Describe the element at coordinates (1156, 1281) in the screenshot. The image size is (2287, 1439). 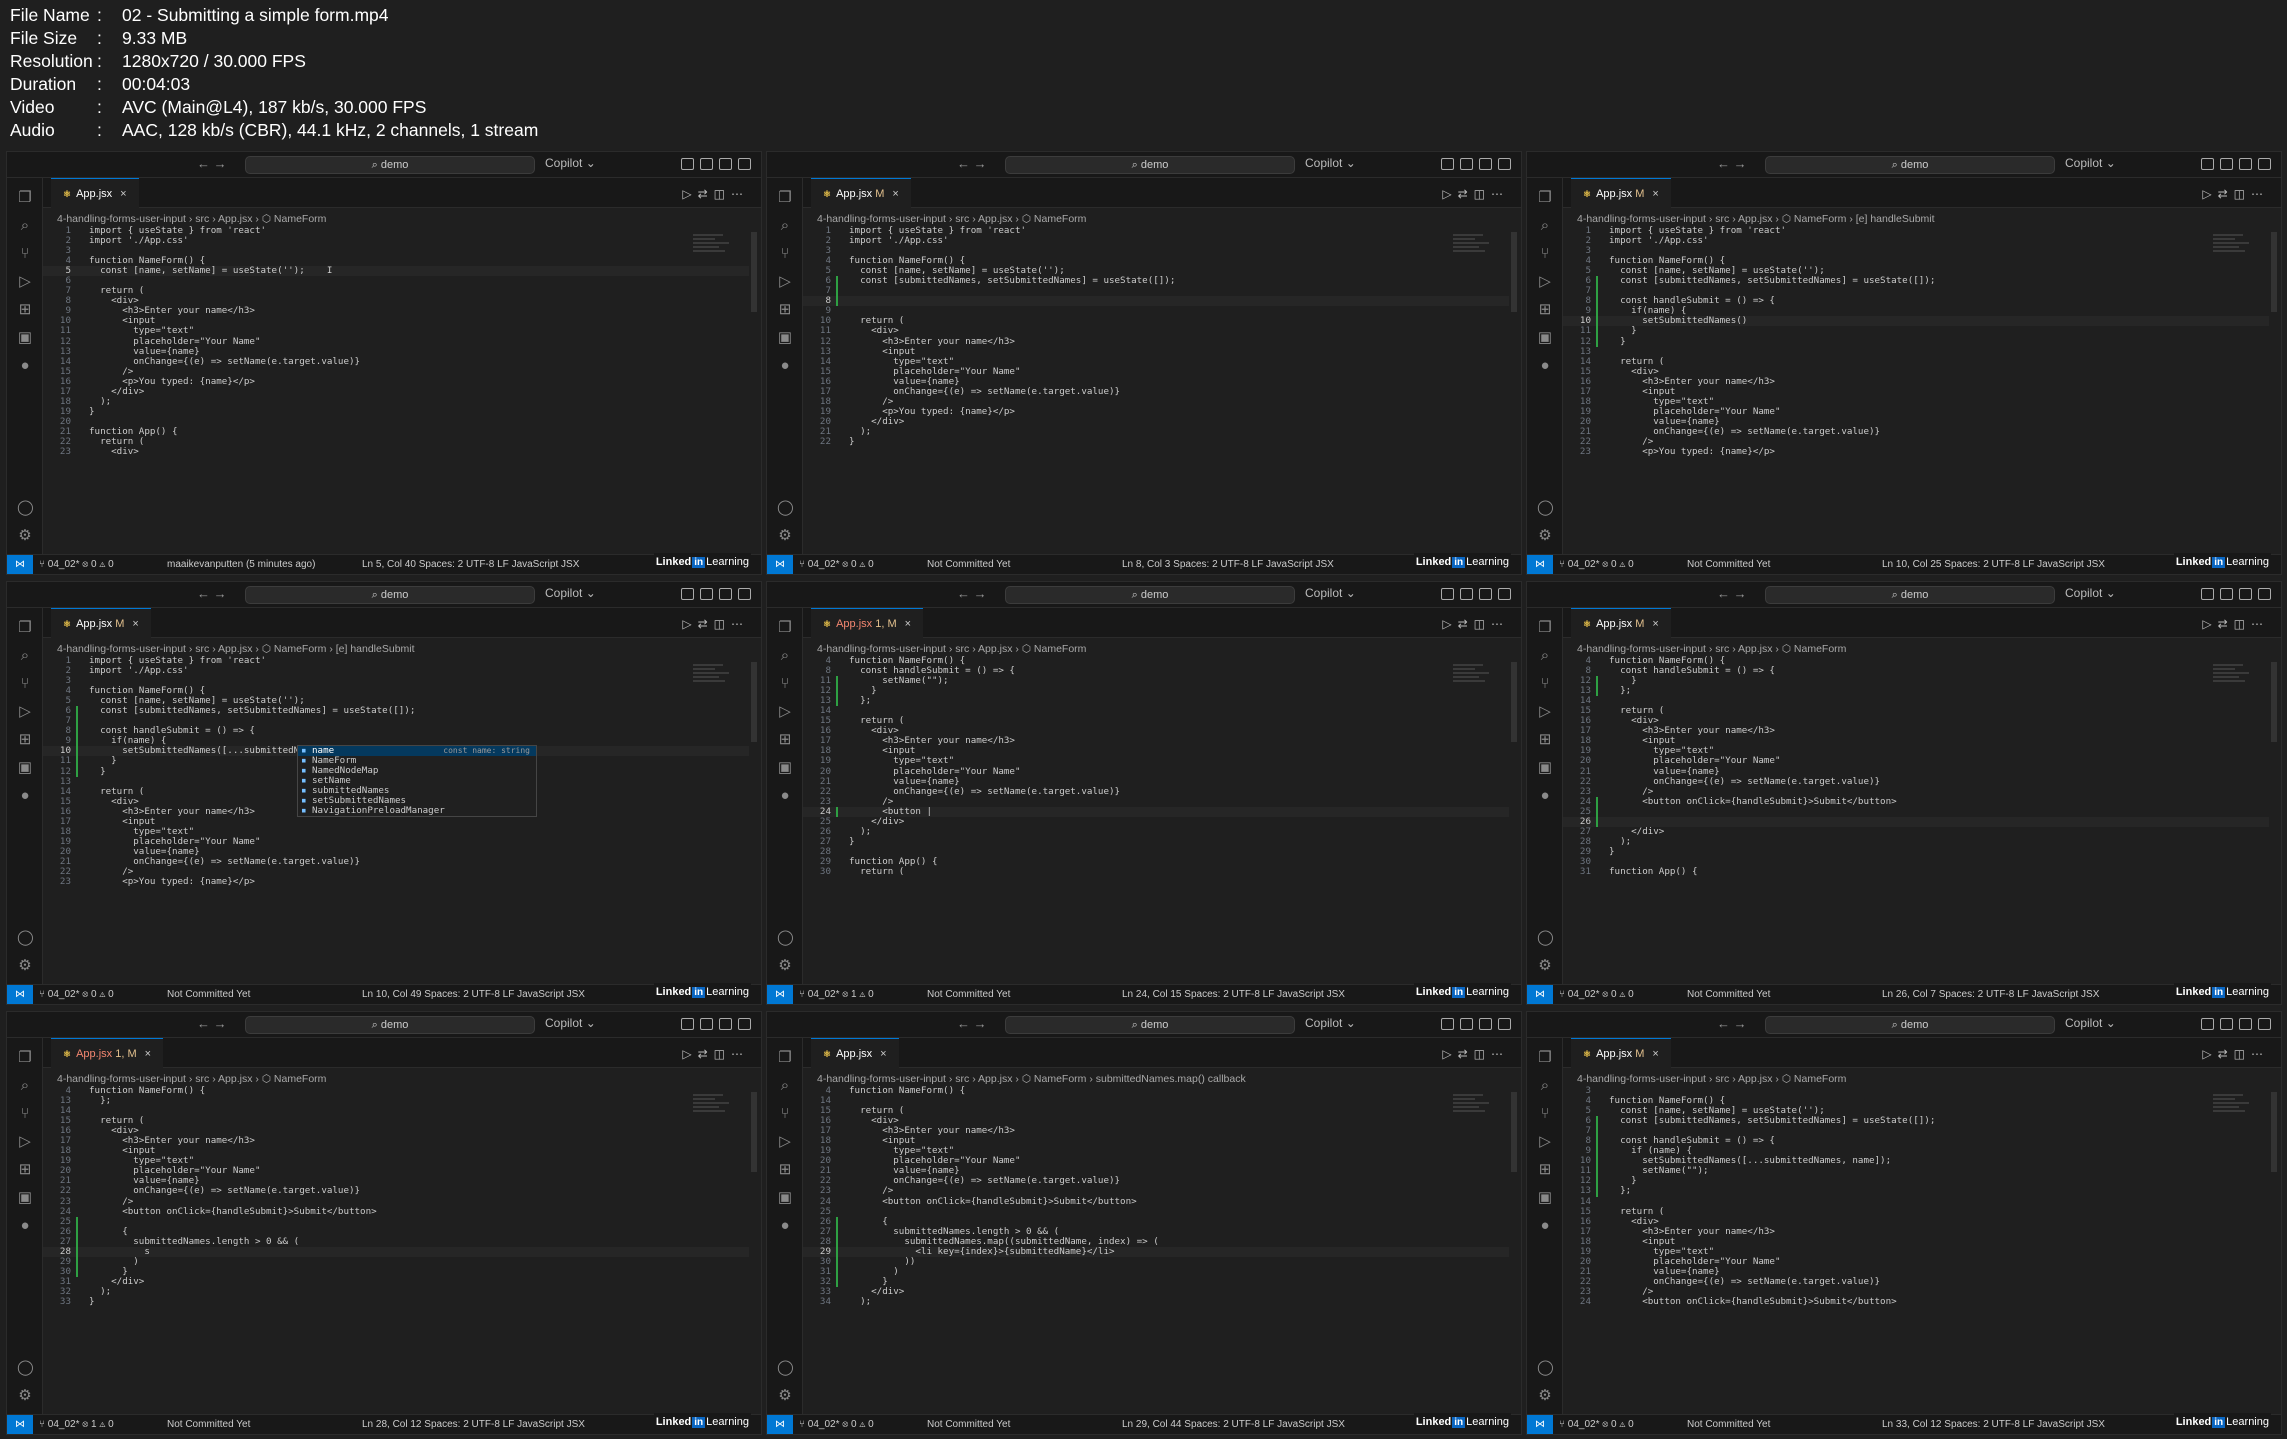
I see `code-line: 32 }` at that location.